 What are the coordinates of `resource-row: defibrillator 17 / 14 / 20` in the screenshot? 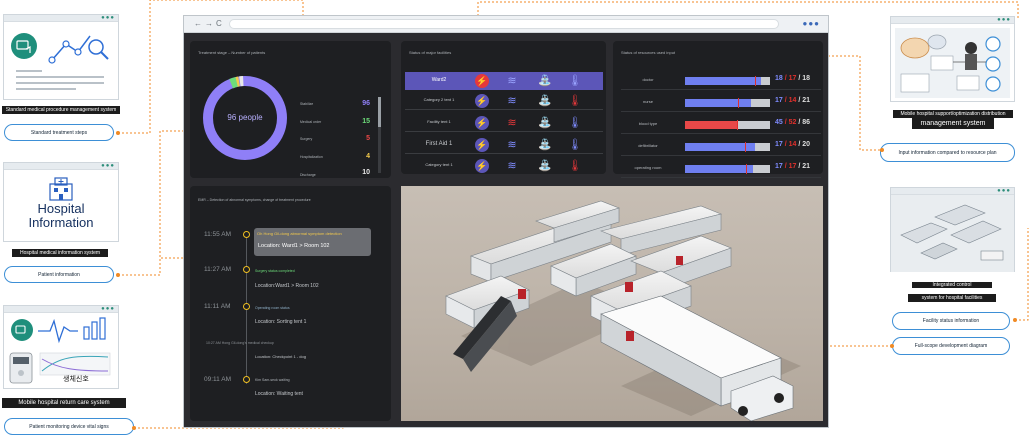 It's located at (721, 147).